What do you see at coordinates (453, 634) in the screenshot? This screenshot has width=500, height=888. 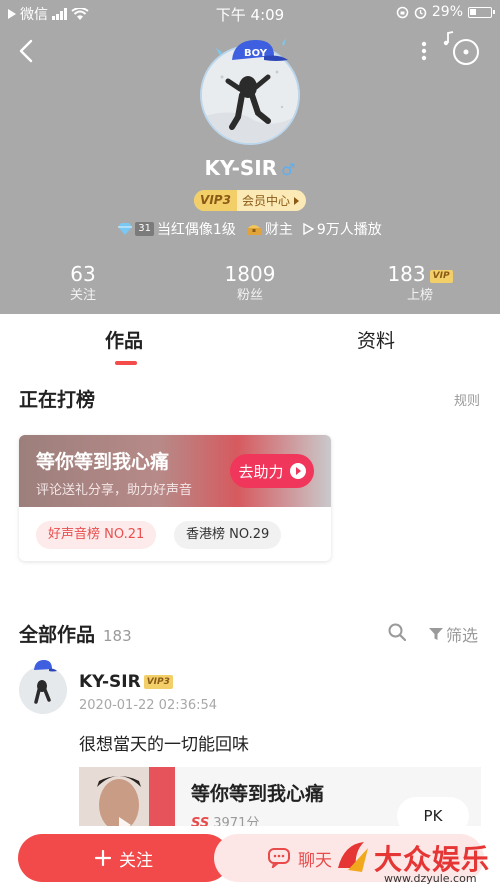 I see `filter-button: 筛选` at bounding box center [453, 634].